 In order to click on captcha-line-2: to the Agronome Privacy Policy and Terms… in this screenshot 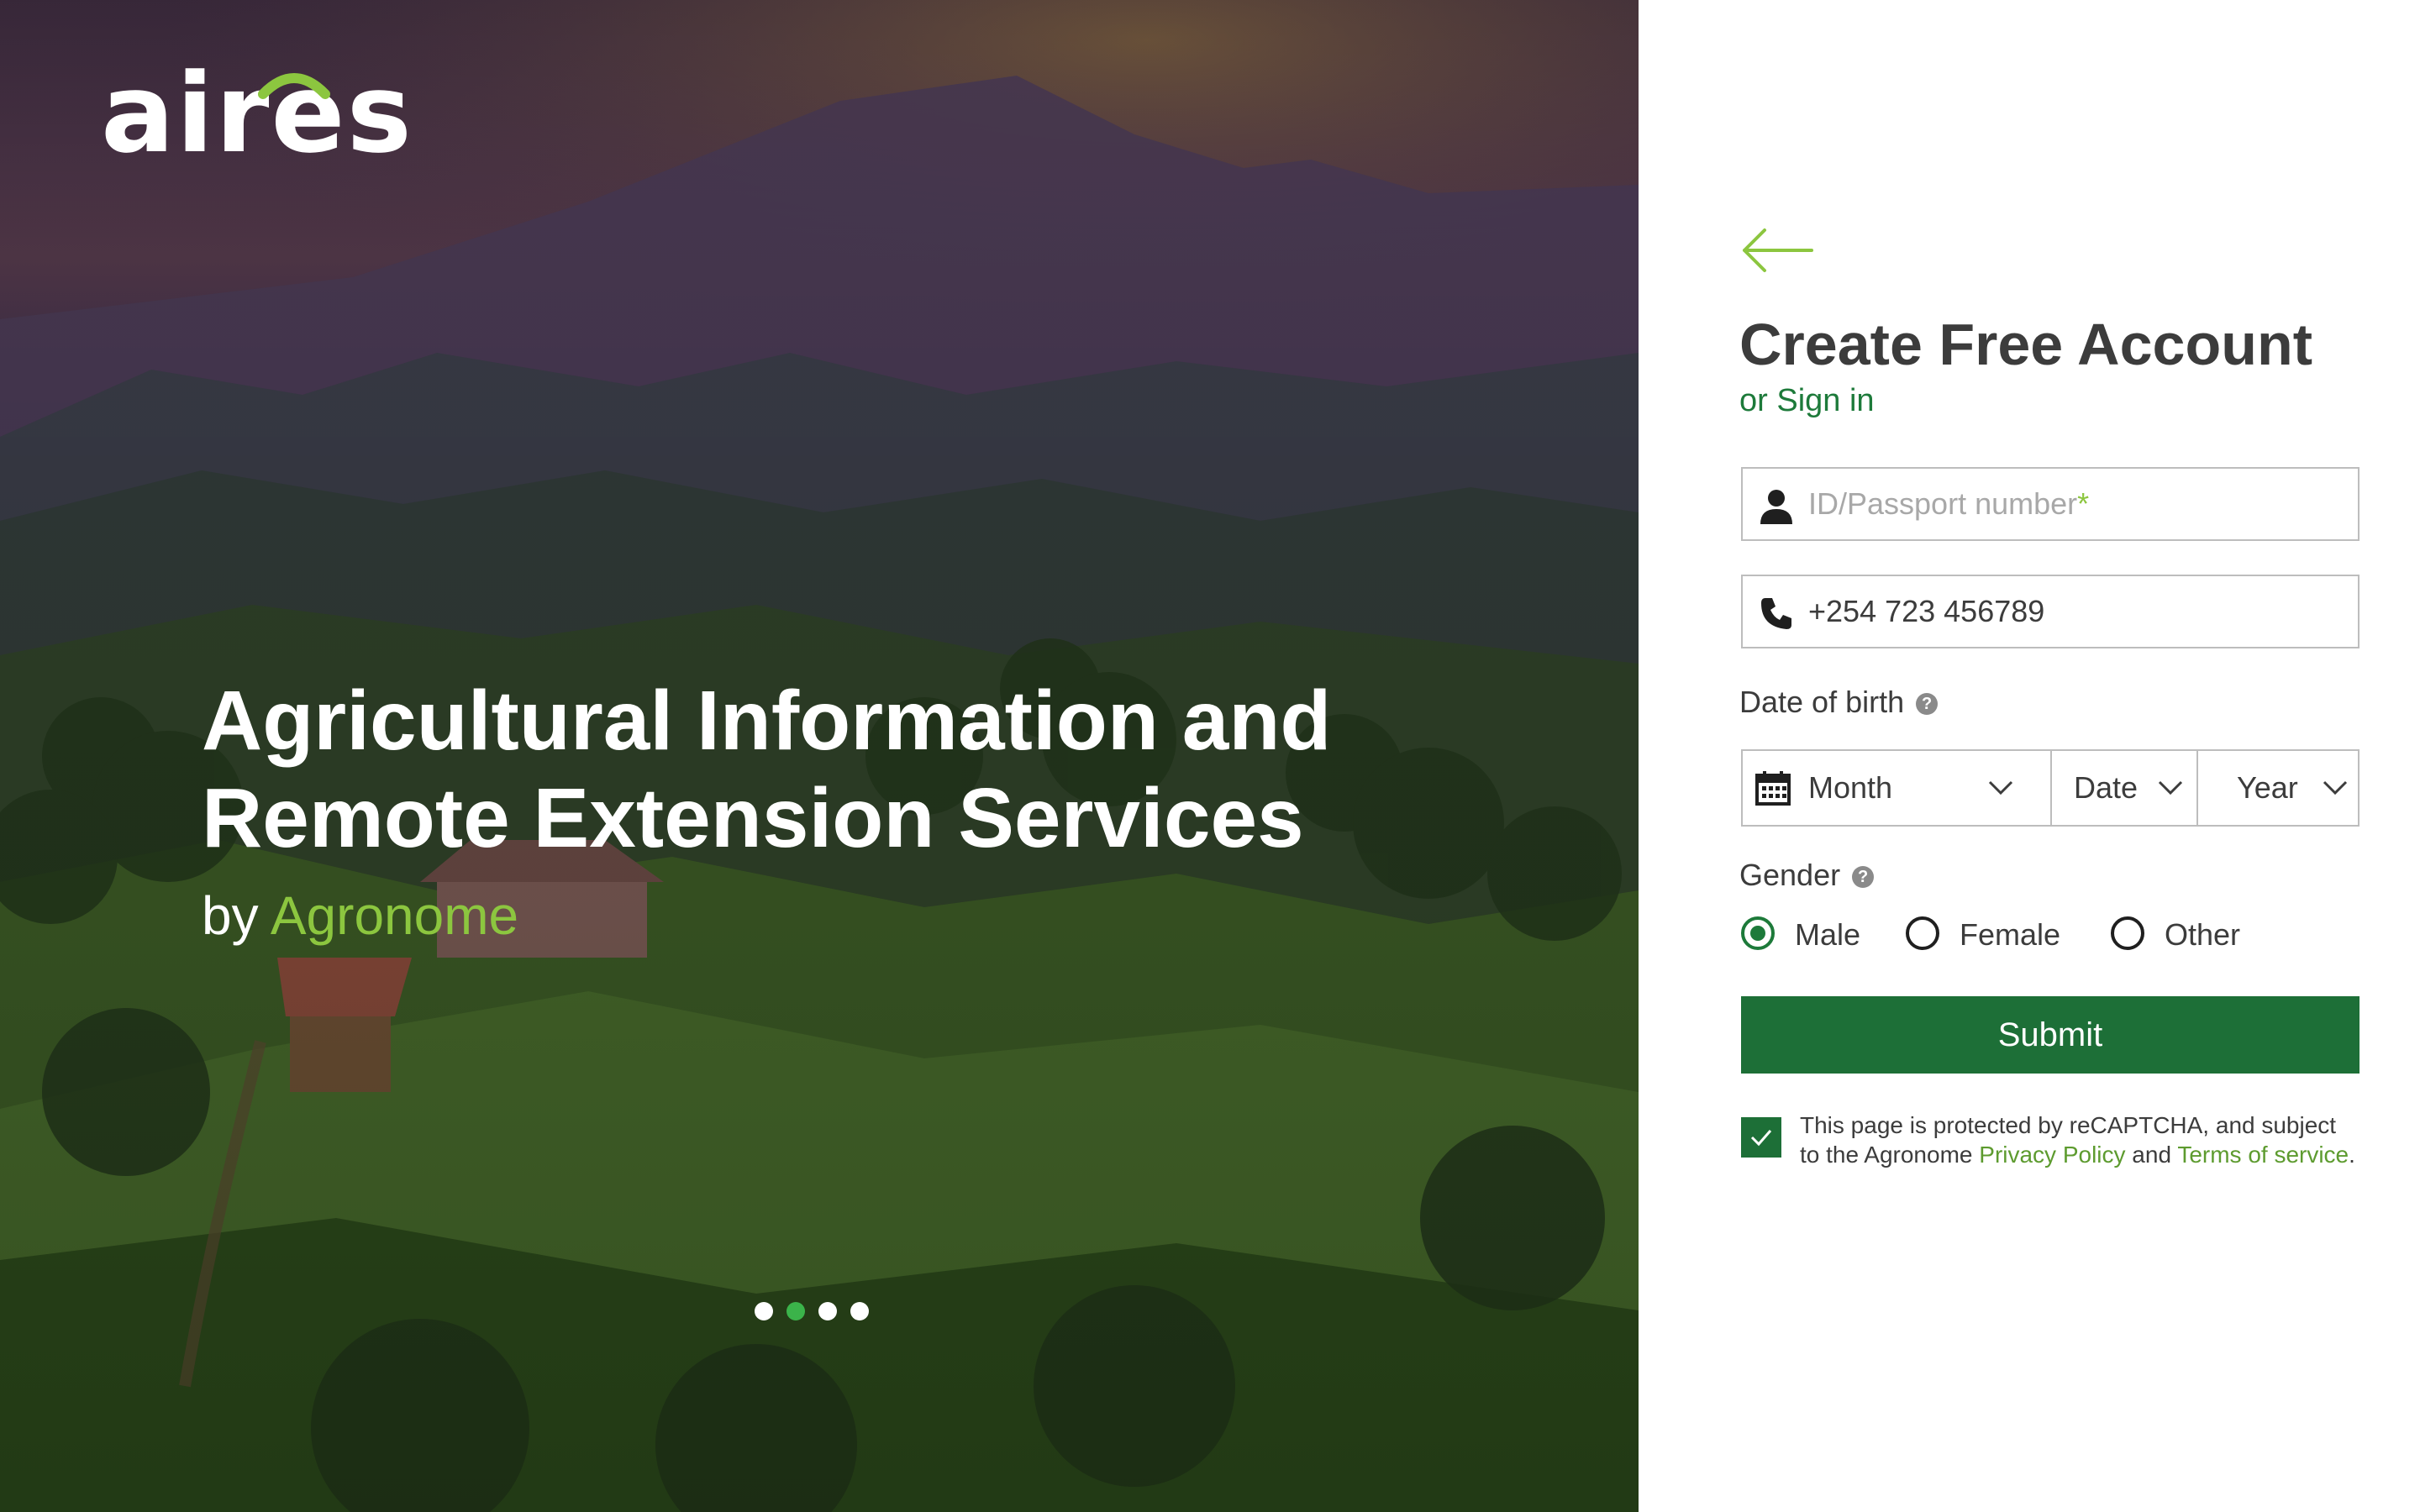, I will do `click(2086, 1154)`.